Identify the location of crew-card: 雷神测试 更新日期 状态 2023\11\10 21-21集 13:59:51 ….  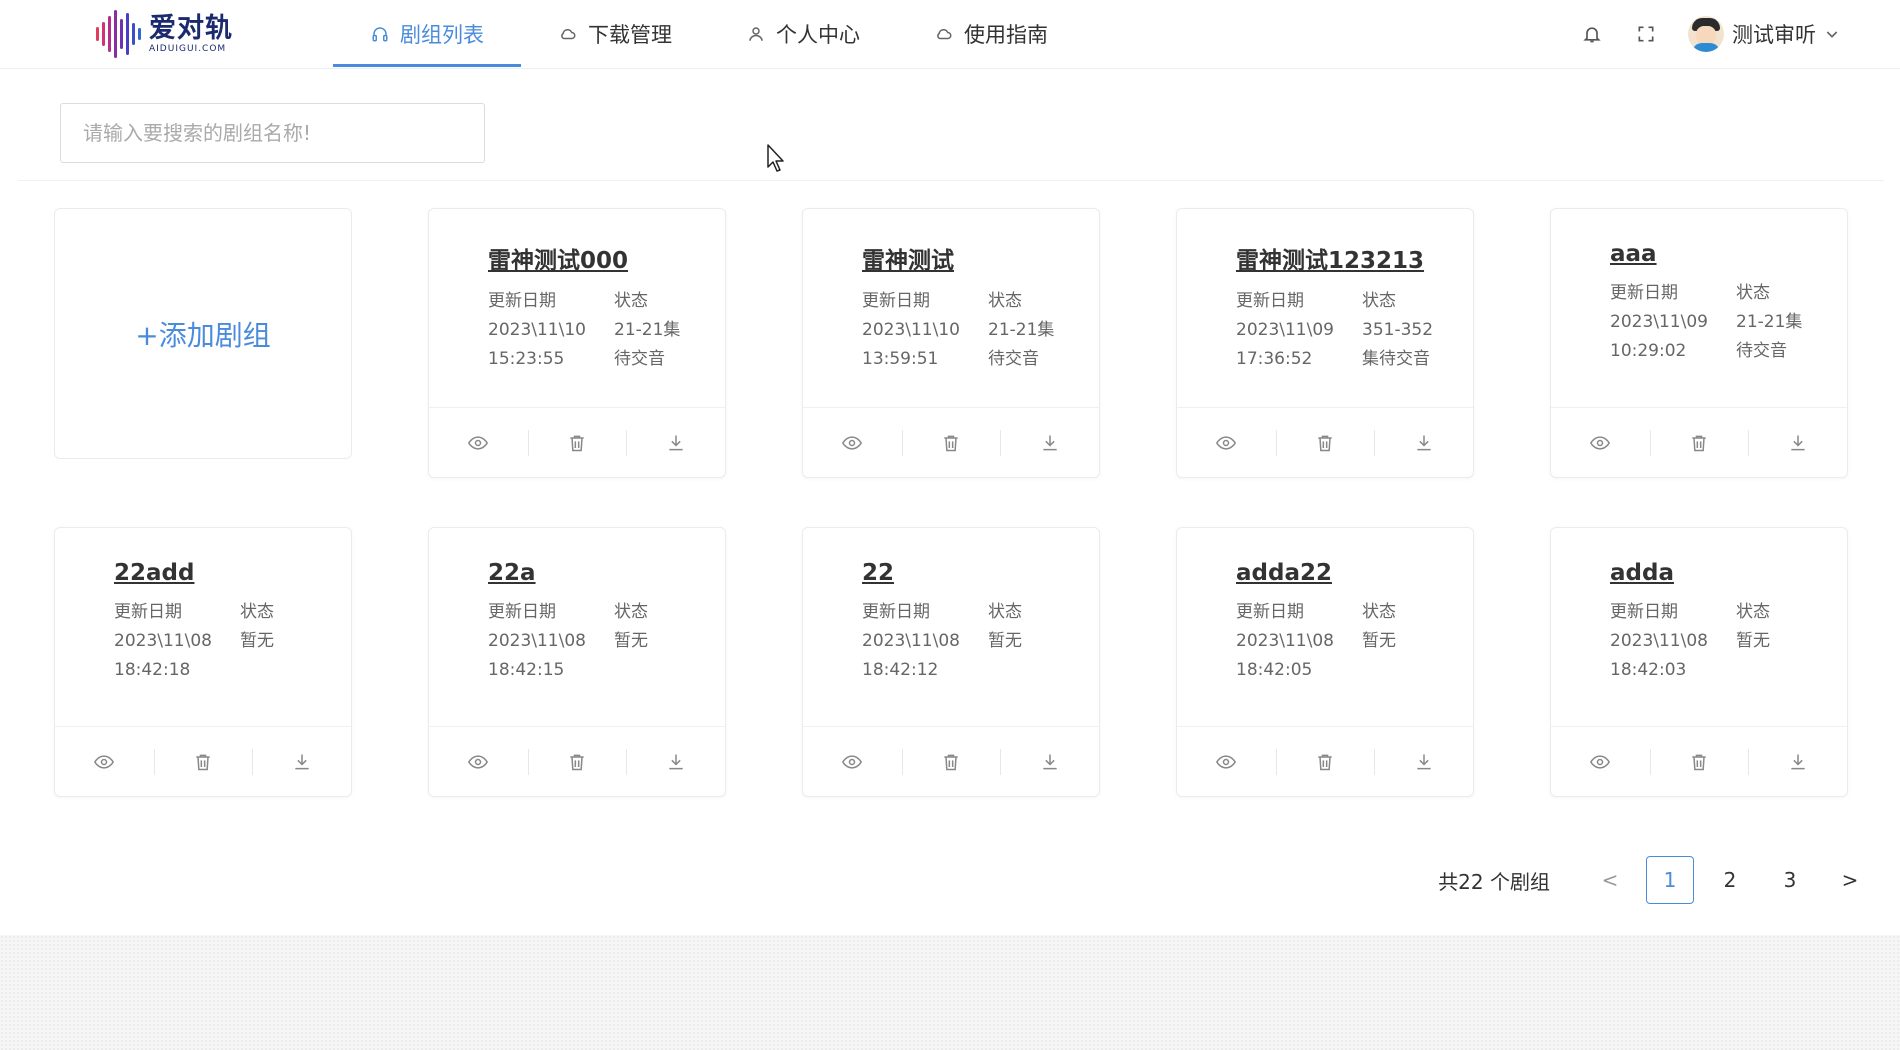
(951, 343).